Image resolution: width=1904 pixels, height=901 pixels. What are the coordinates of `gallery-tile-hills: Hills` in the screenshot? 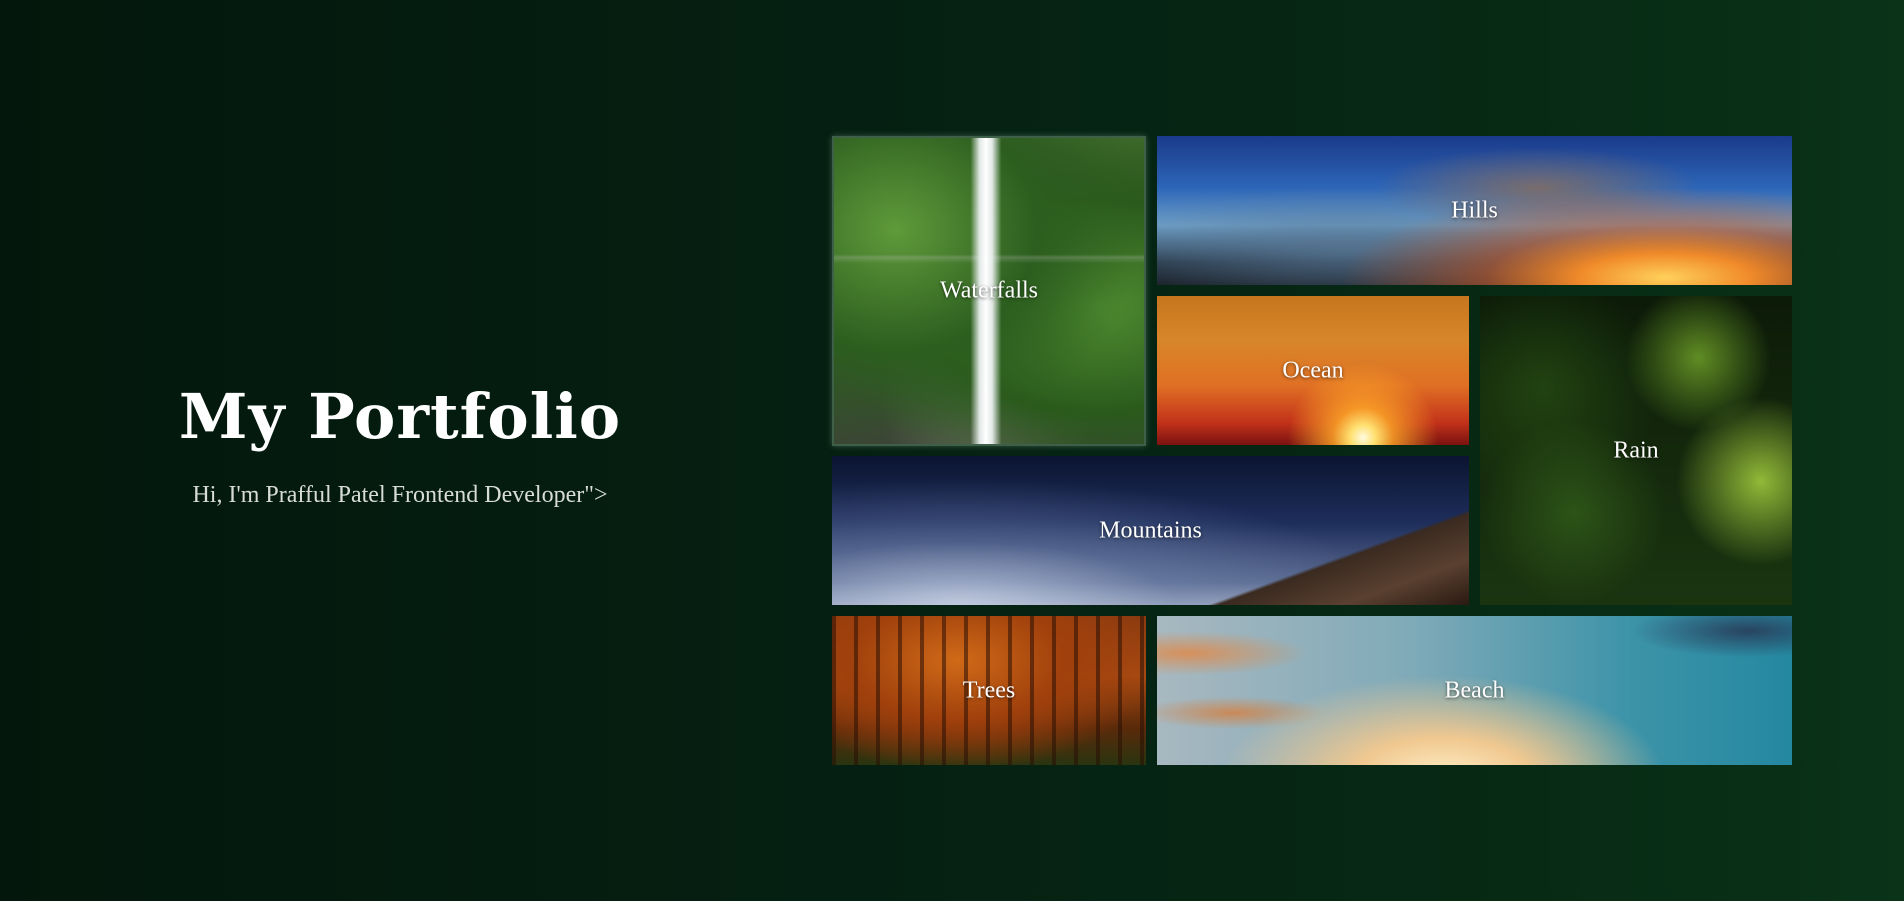 It's located at (1474, 210).